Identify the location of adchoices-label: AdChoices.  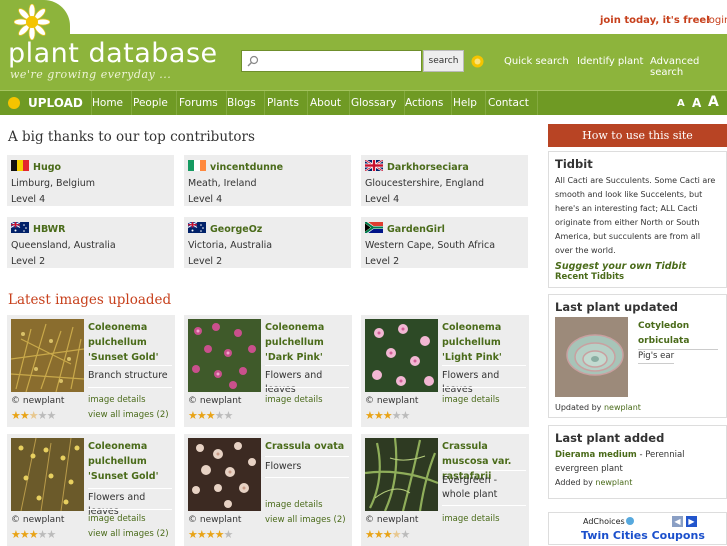
(604, 521).